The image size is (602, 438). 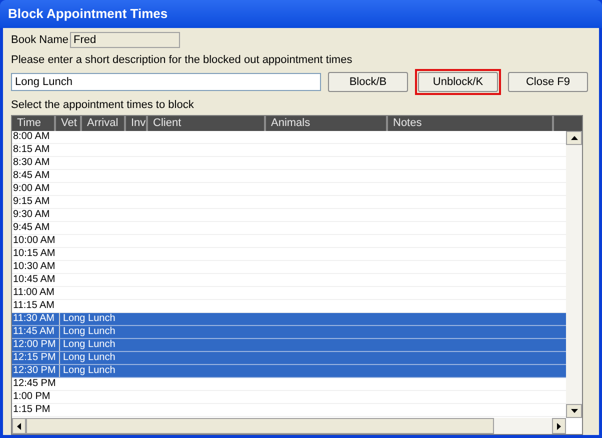 What do you see at coordinates (289, 410) in the screenshot?
I see `time-row: 1:15 PM` at bounding box center [289, 410].